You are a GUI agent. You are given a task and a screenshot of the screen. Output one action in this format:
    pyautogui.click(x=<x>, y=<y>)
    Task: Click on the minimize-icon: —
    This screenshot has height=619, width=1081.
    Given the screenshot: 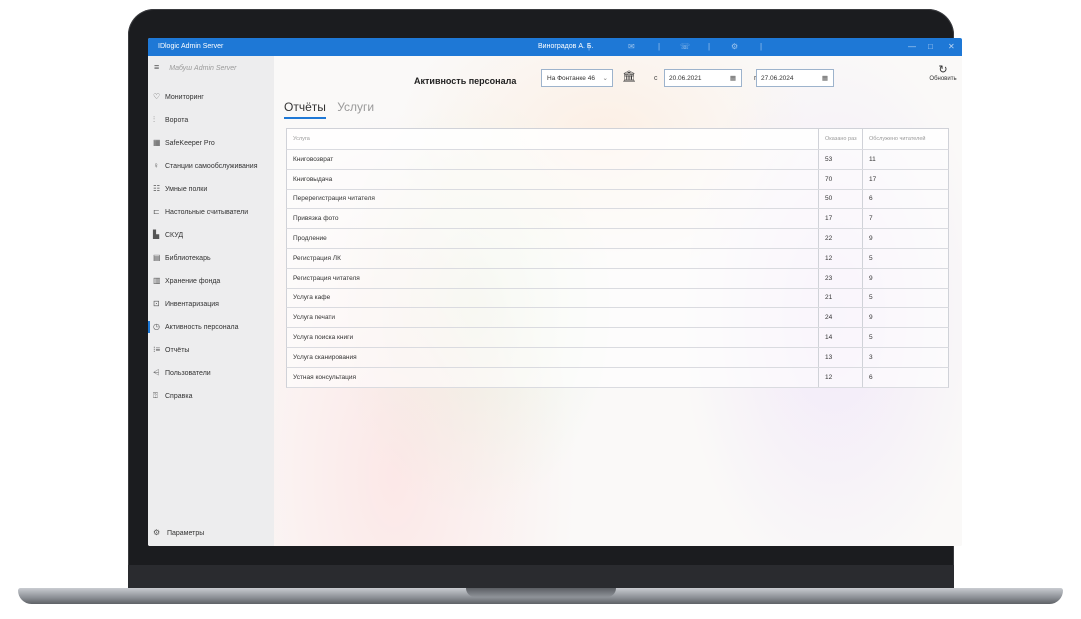 What is the action you would take?
    pyautogui.click(x=912, y=46)
    